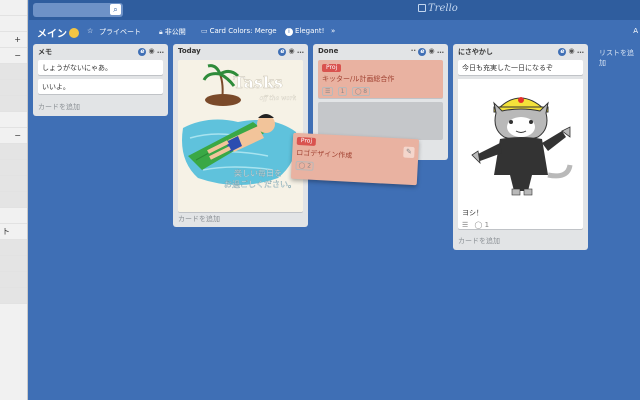  I want to click on cat-card: ヨシ！ ☰ ◯ 1, so click(520, 154).